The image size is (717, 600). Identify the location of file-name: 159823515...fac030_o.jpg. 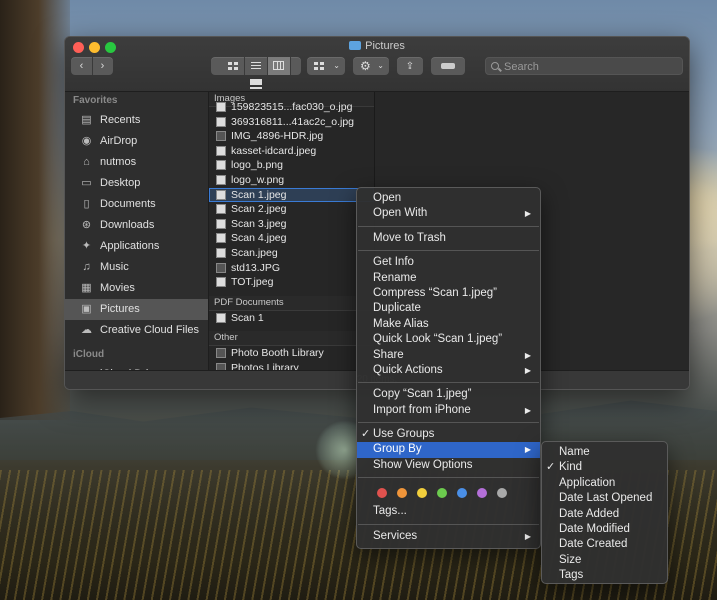
(292, 107).